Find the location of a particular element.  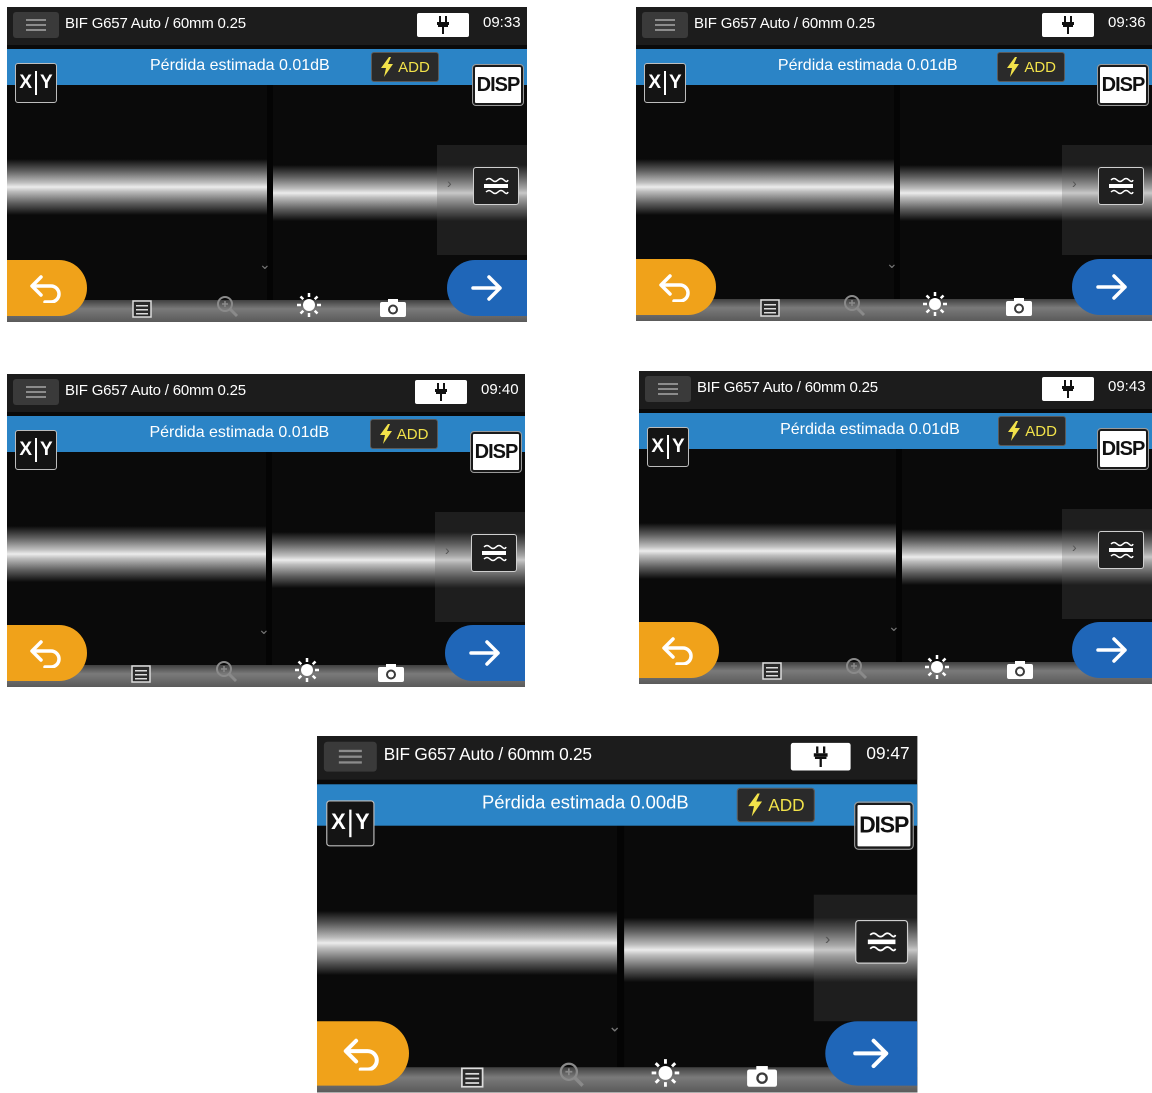

top-bar: BIF G657 Auto / 60mm 0.25 09:47 is located at coordinates (617, 758).